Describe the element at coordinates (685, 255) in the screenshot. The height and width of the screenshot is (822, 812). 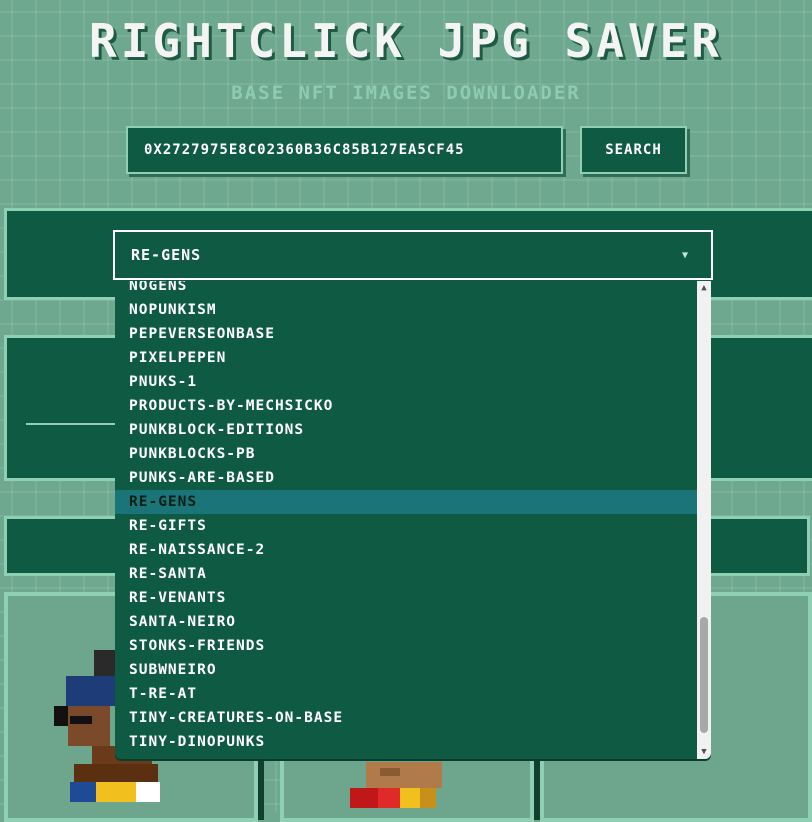
I see `chevron-down-icon: ▼` at that location.